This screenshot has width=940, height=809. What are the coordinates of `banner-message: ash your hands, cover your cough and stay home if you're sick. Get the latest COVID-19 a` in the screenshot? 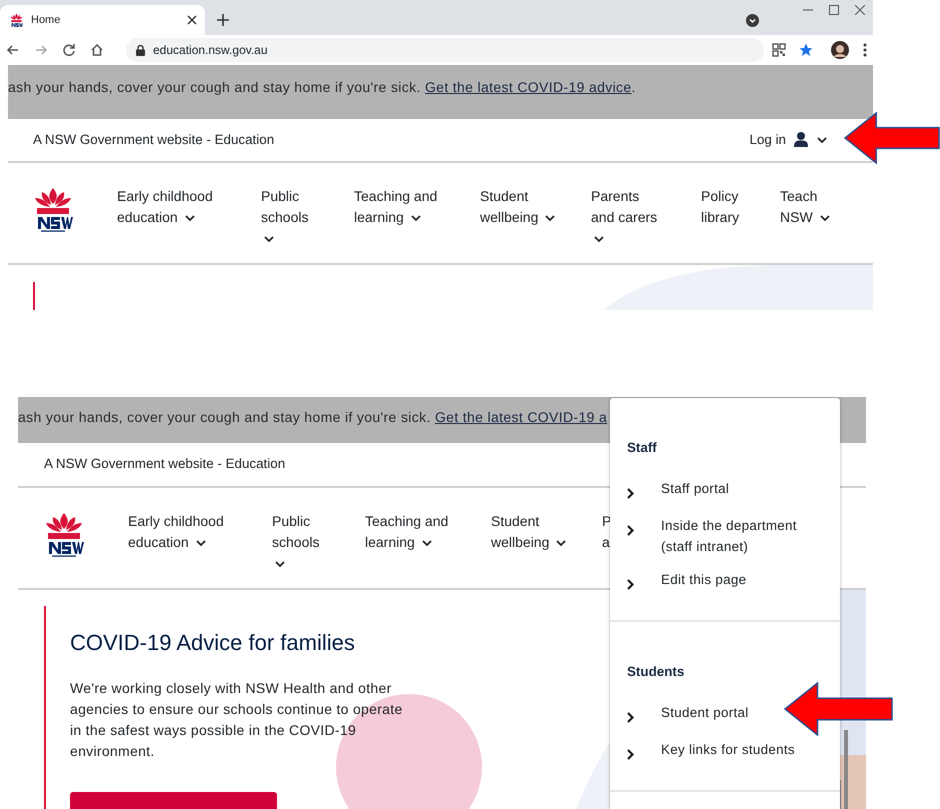 It's located at (313, 417).